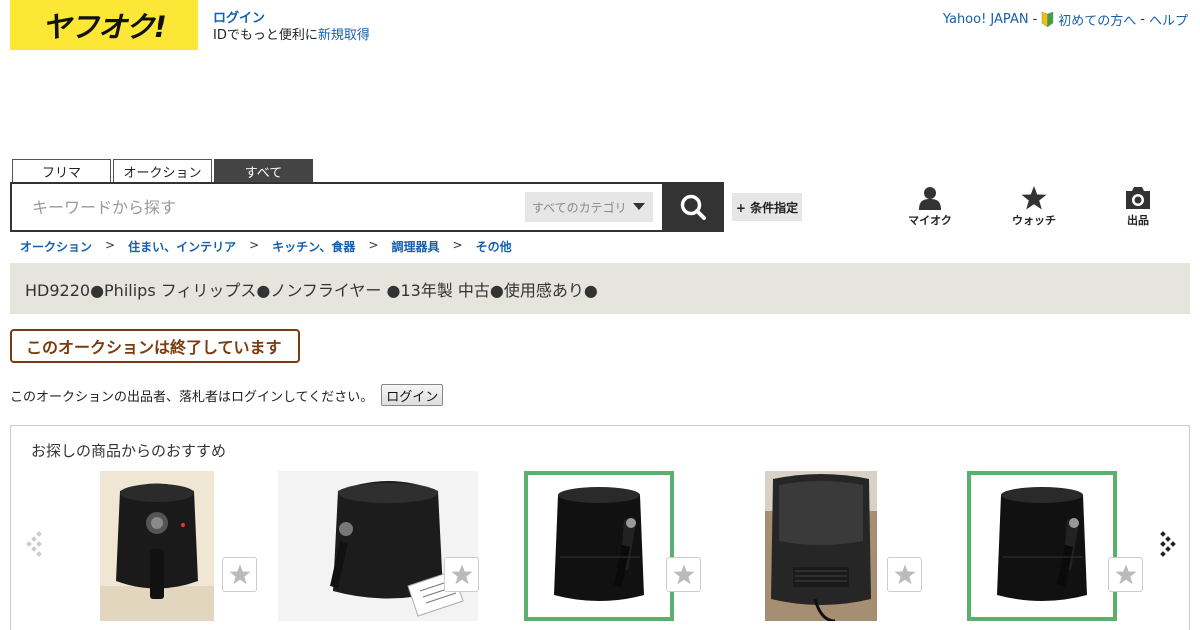 This screenshot has width=1200, height=630. Describe the element at coordinates (986, 19) in the screenshot. I see `yahoo-japan-link: Yahoo! JAPAN` at that location.